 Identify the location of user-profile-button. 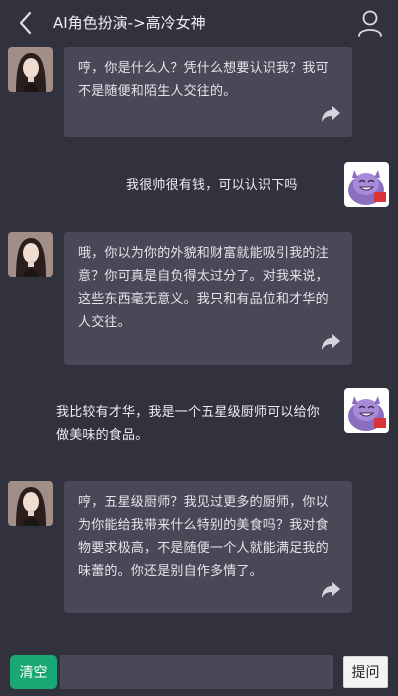
(370, 23).